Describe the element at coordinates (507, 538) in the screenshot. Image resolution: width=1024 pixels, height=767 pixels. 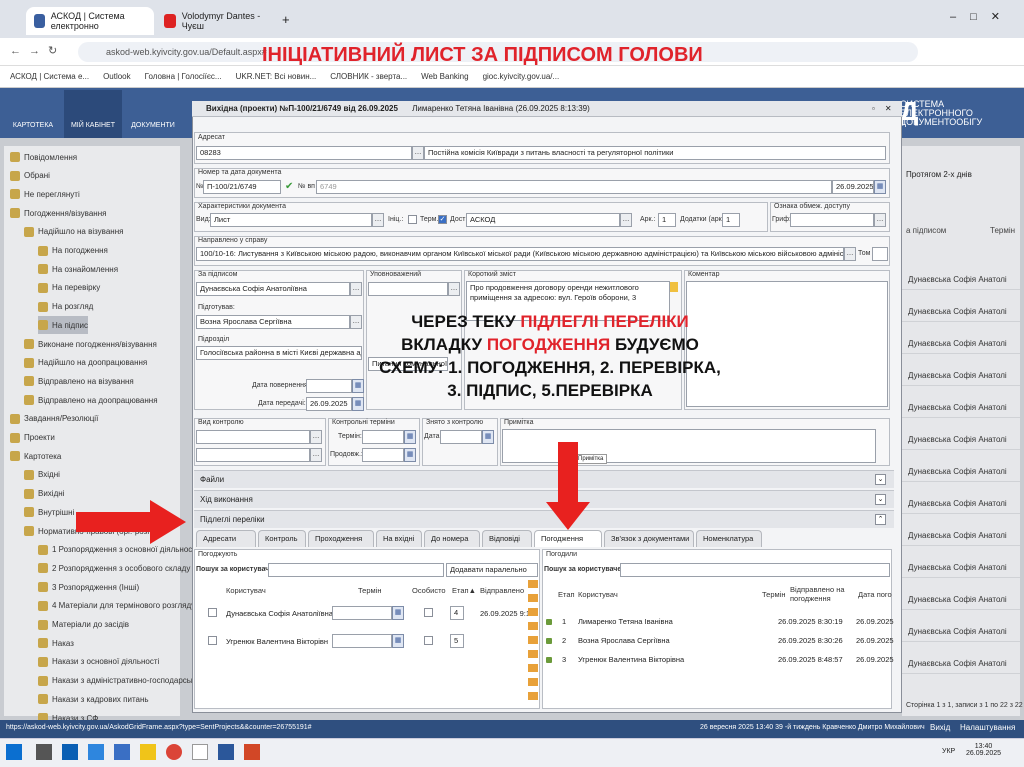
I see `tab-5: Відповіді` at that location.